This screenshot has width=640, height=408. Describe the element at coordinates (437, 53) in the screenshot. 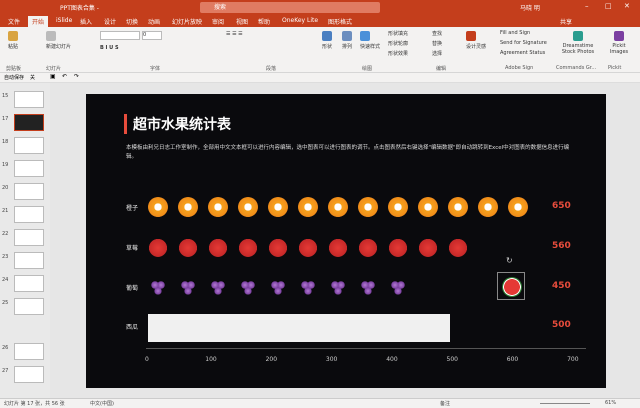

I see `select-button: 选择` at that location.